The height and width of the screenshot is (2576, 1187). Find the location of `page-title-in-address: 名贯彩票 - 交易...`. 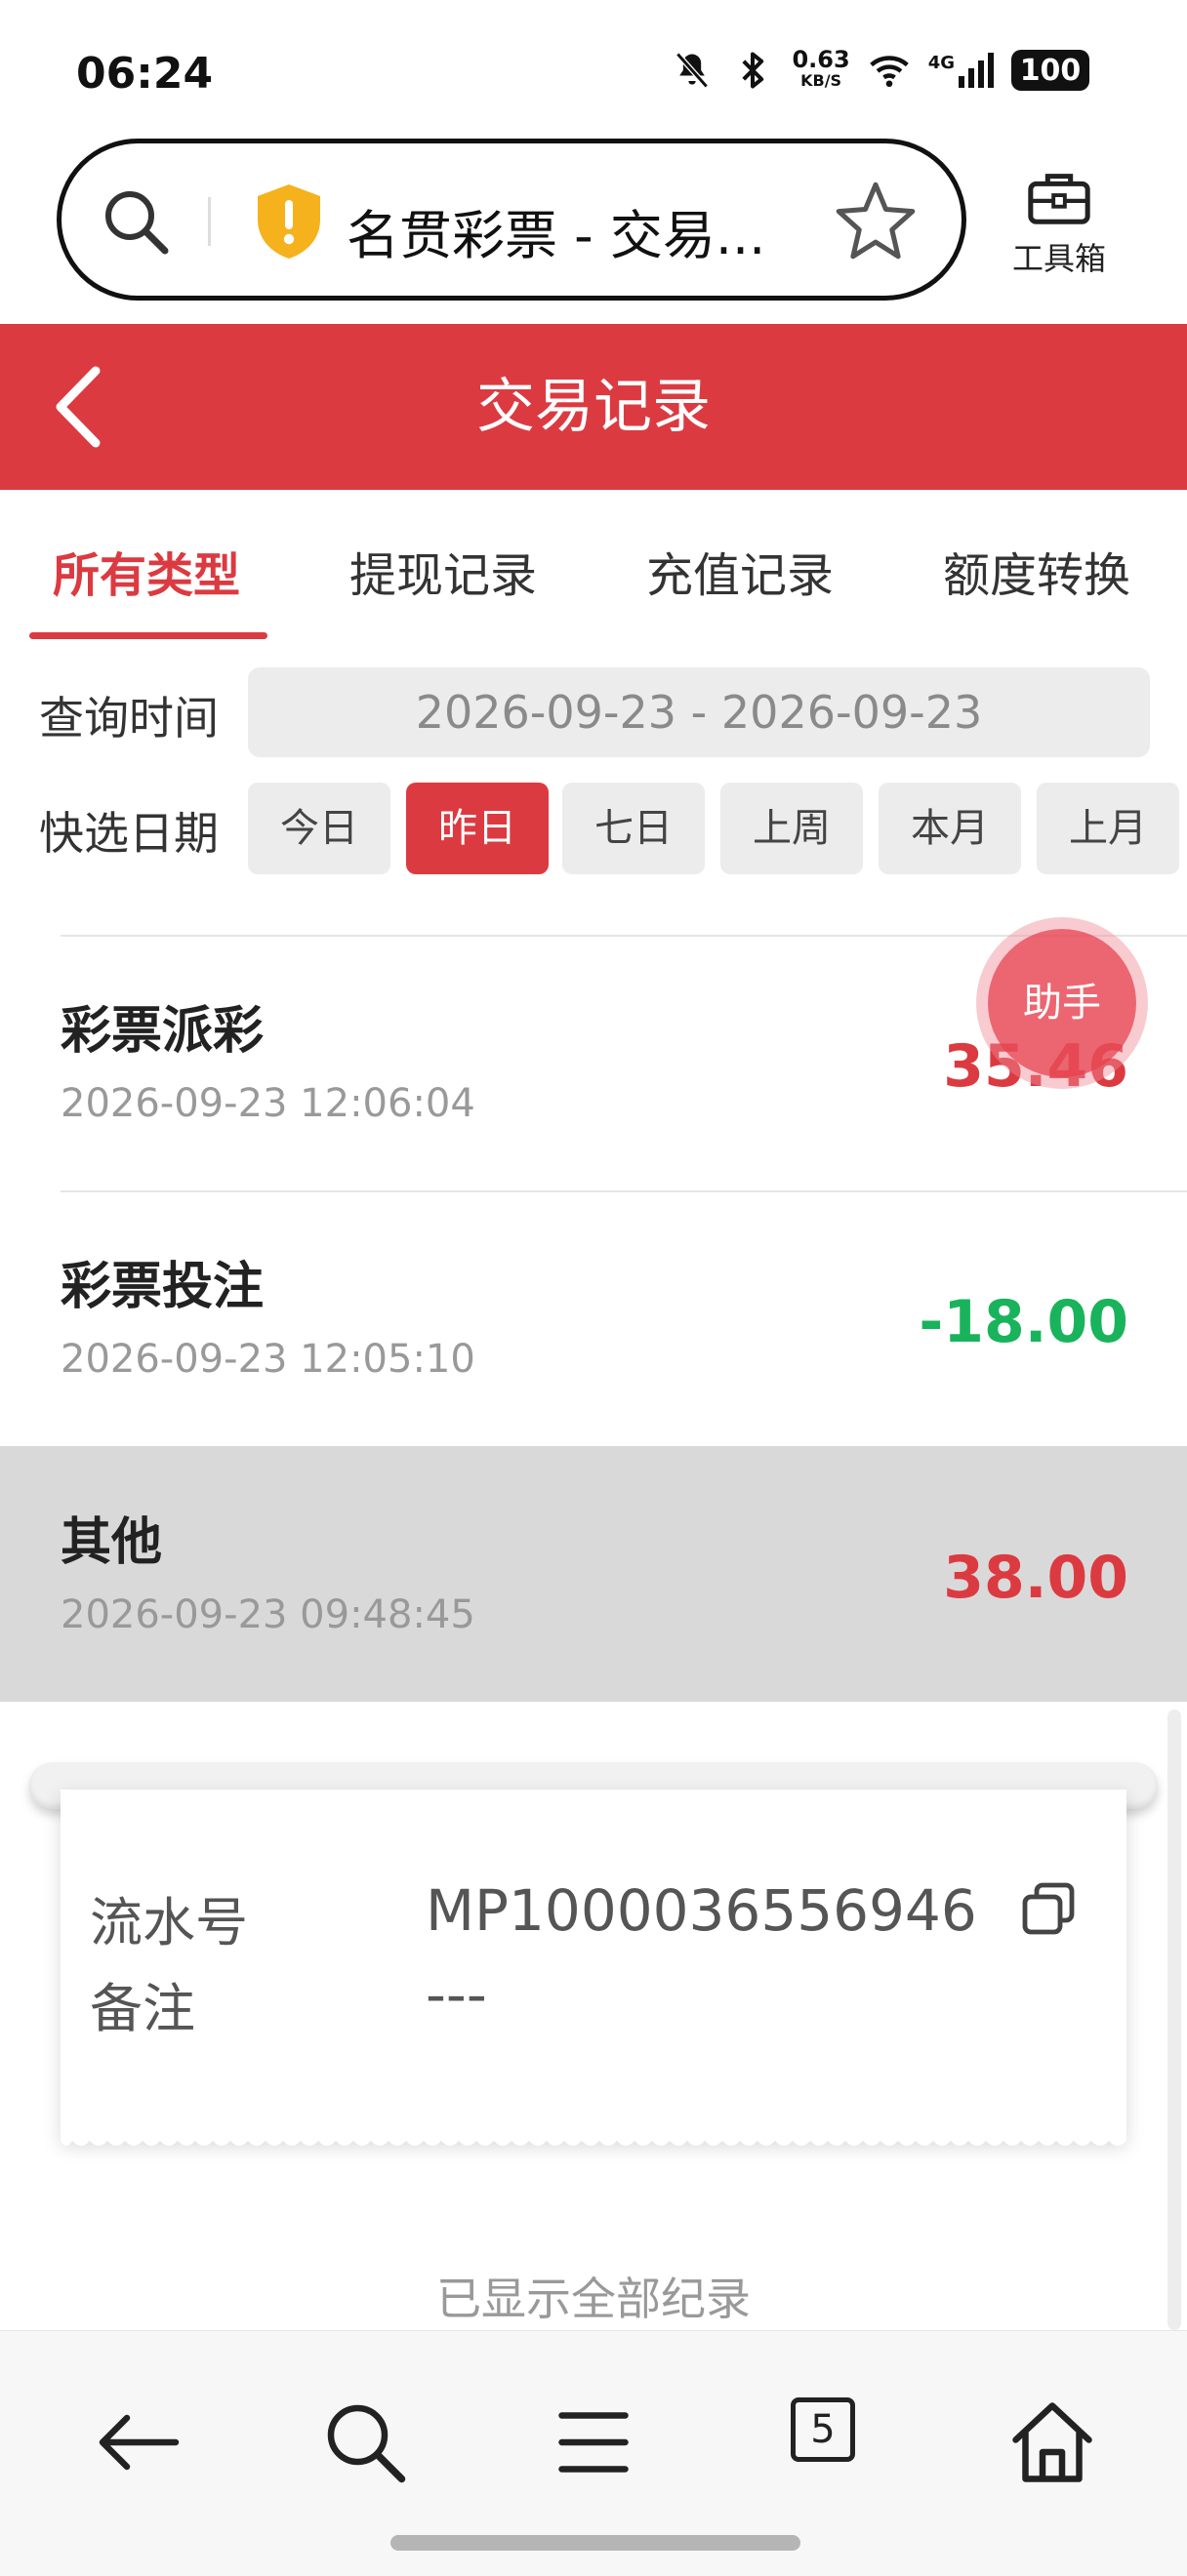

page-title-in-address: 名贯彩票 - 交易... is located at coordinates (600, 230).